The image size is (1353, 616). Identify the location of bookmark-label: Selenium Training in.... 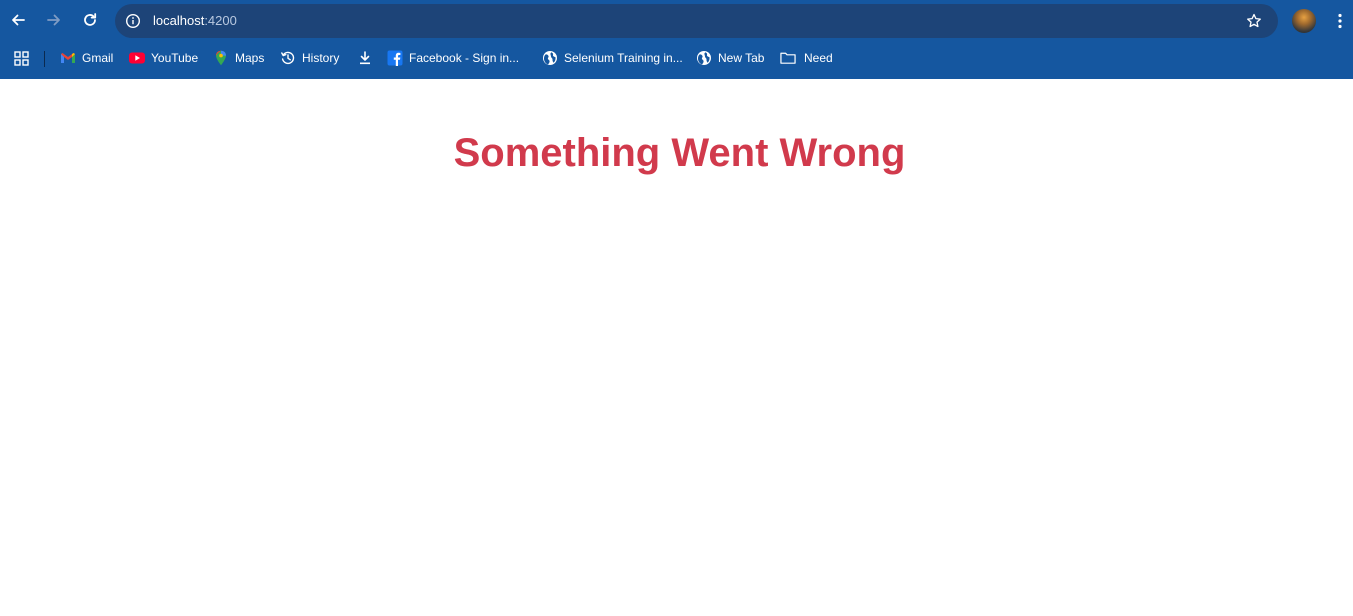
(623, 58).